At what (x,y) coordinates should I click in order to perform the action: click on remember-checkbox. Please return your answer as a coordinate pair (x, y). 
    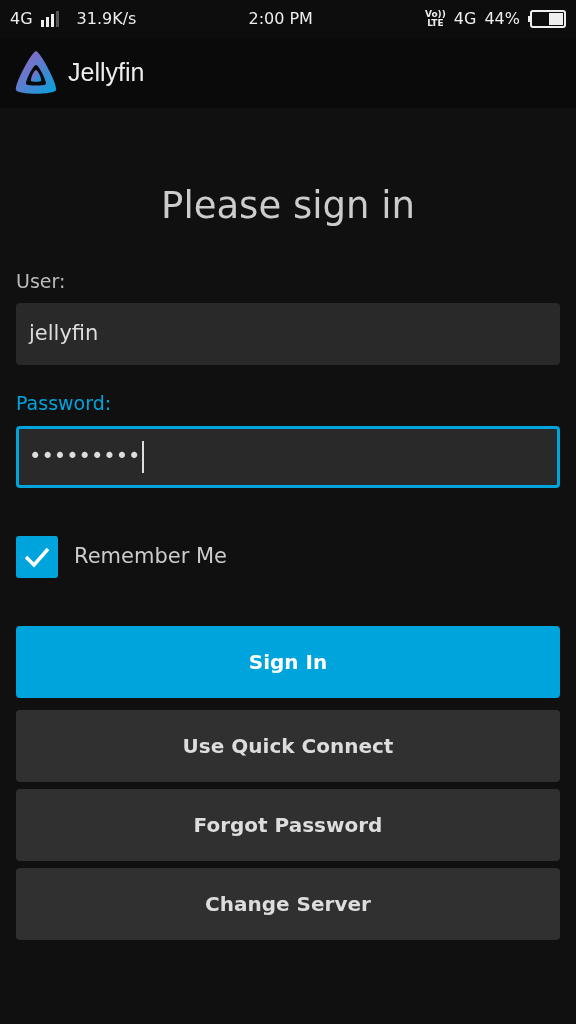
    Looking at the image, I should click on (37, 556).